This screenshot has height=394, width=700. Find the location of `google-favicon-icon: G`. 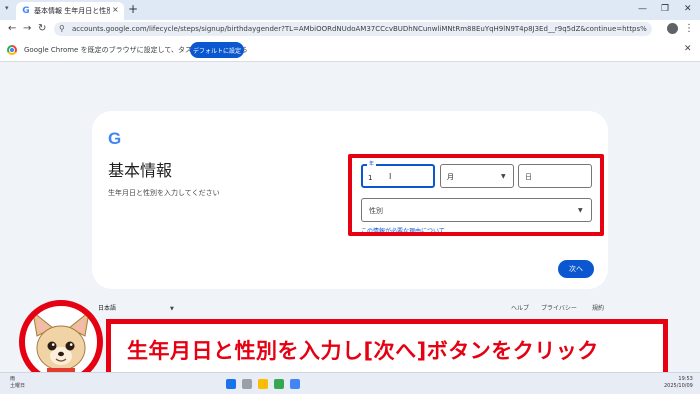

google-favicon-icon: G is located at coordinates (26, 11).